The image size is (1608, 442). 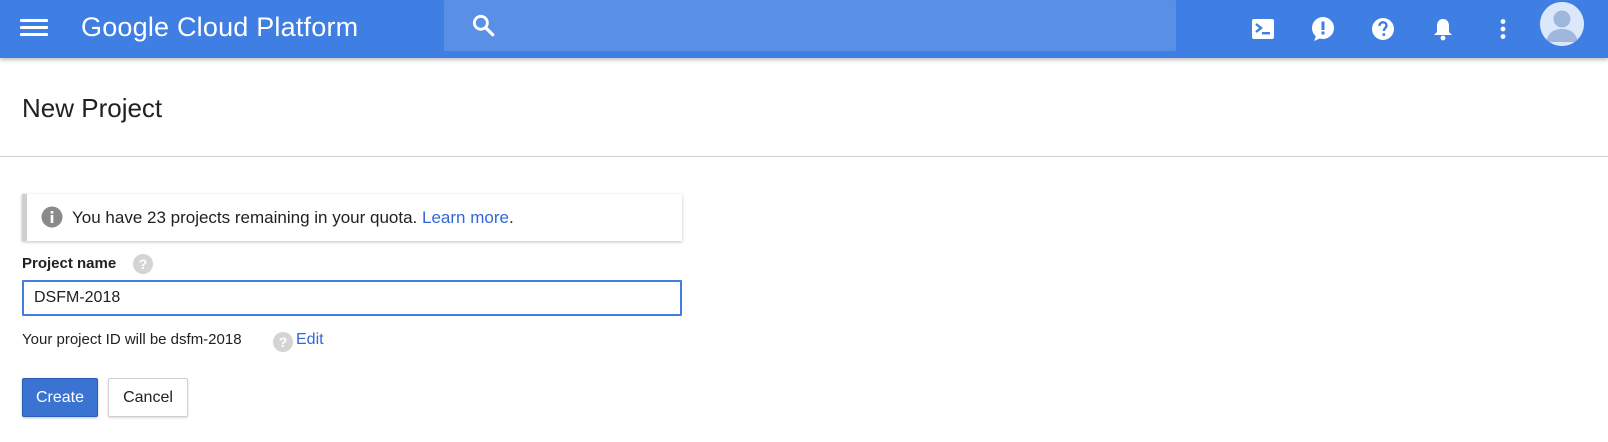 I want to click on help-icon, so click(x=1383, y=29).